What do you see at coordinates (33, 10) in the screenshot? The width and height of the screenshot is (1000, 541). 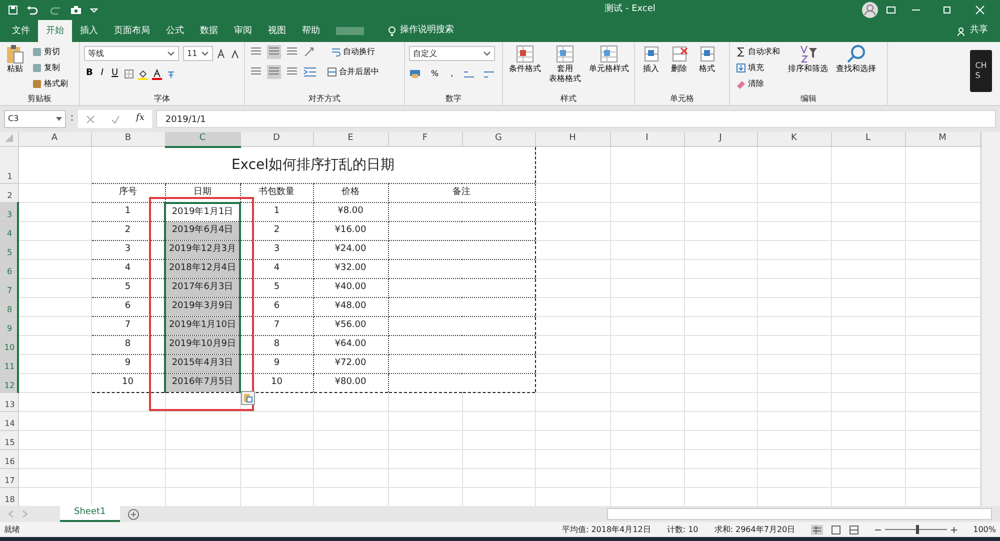 I see `undo-icon` at bounding box center [33, 10].